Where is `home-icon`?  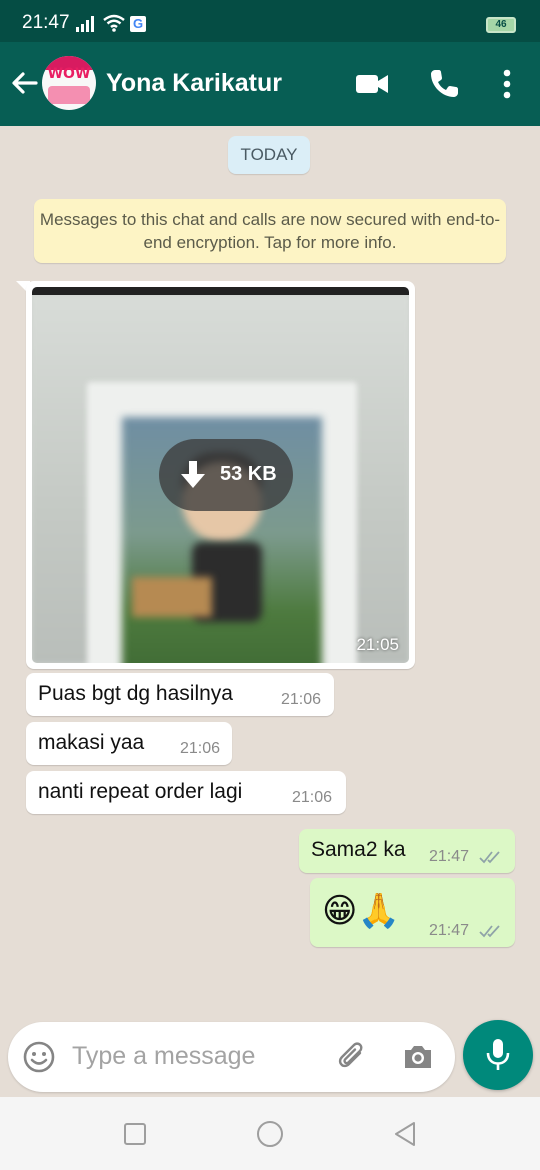 home-icon is located at coordinates (270, 1134).